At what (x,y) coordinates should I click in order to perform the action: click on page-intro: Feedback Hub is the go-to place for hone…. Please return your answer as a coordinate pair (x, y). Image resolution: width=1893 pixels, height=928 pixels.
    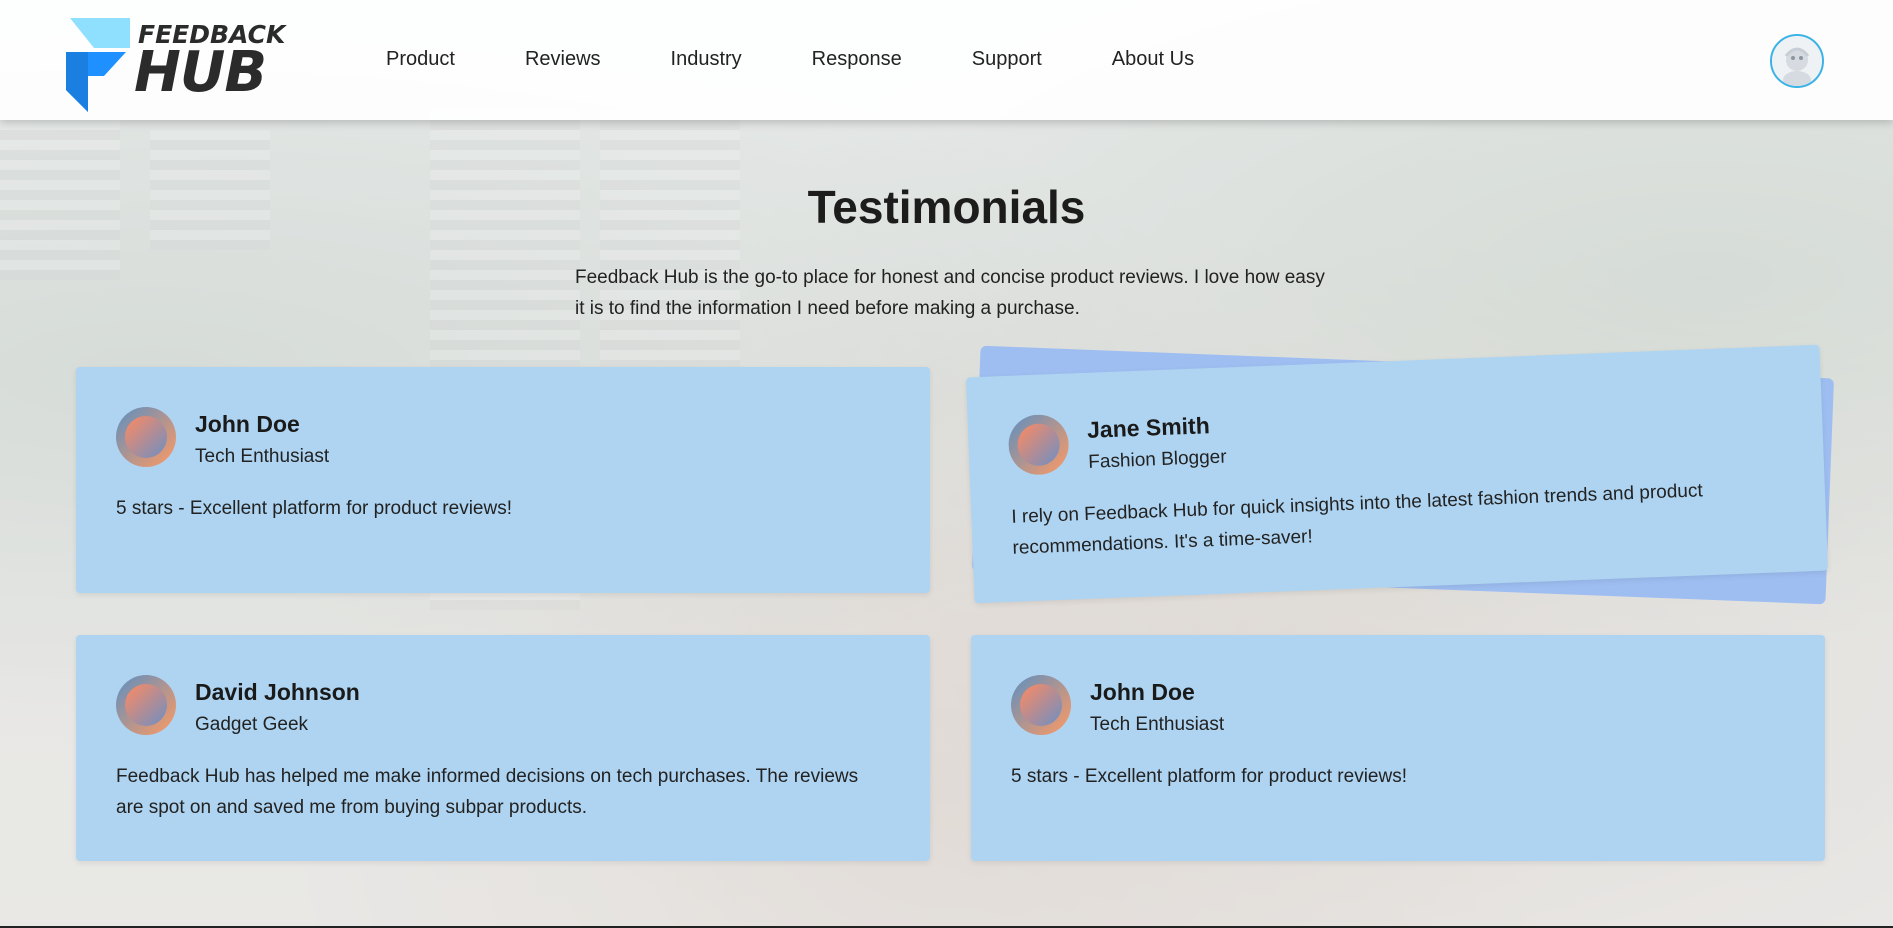
    Looking at the image, I should click on (950, 293).